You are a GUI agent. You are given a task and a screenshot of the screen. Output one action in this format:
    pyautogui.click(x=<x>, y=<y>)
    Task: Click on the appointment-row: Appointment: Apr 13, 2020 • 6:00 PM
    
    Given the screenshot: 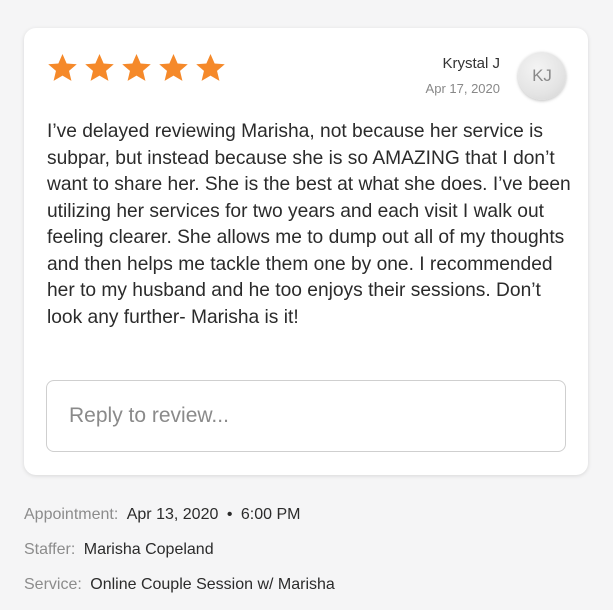 What is the action you would take?
    pyautogui.click(x=179, y=522)
    